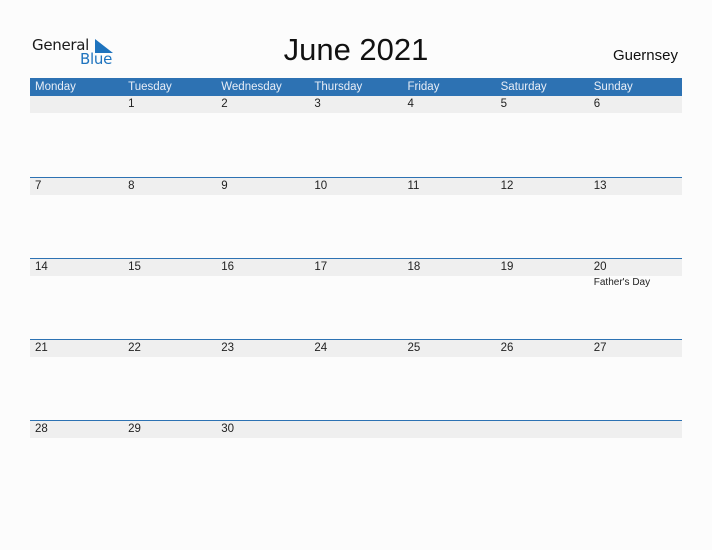 The width and height of the screenshot is (712, 550). Describe the element at coordinates (507, 186) in the screenshot. I see `day-number: 12` at that location.